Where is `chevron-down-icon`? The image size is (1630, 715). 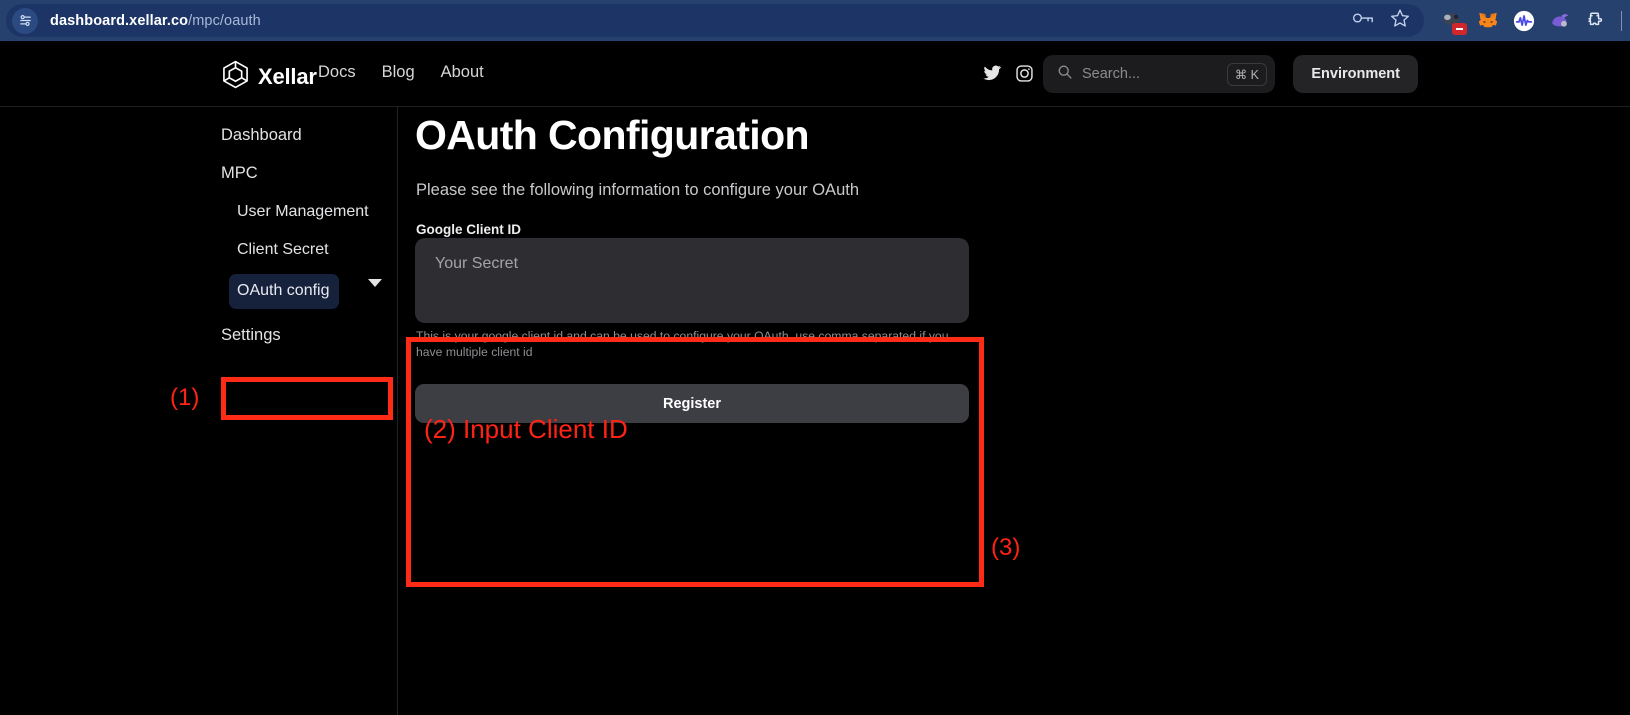
chevron-down-icon is located at coordinates (375, 283).